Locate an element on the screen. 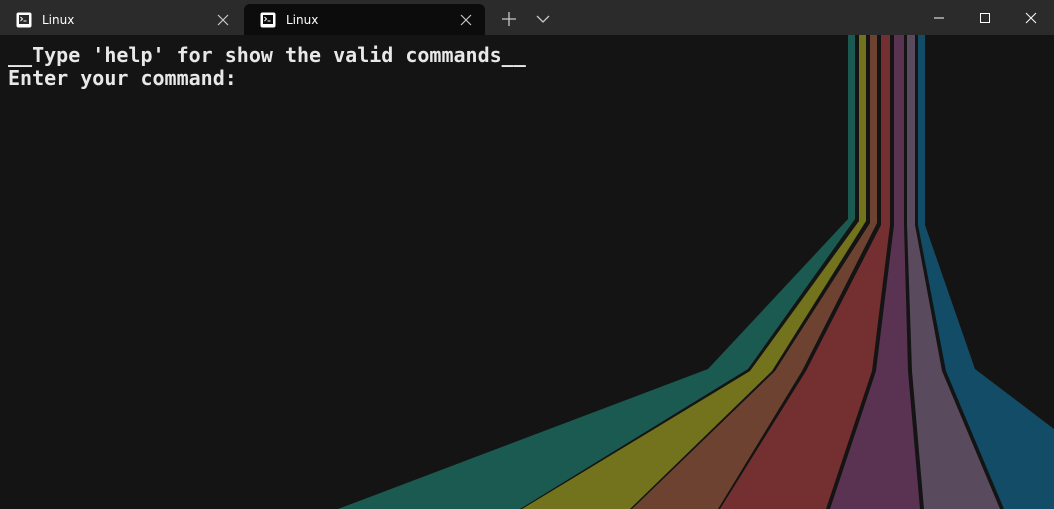  terminal-prompt: Enter your command: is located at coordinates (122, 78).